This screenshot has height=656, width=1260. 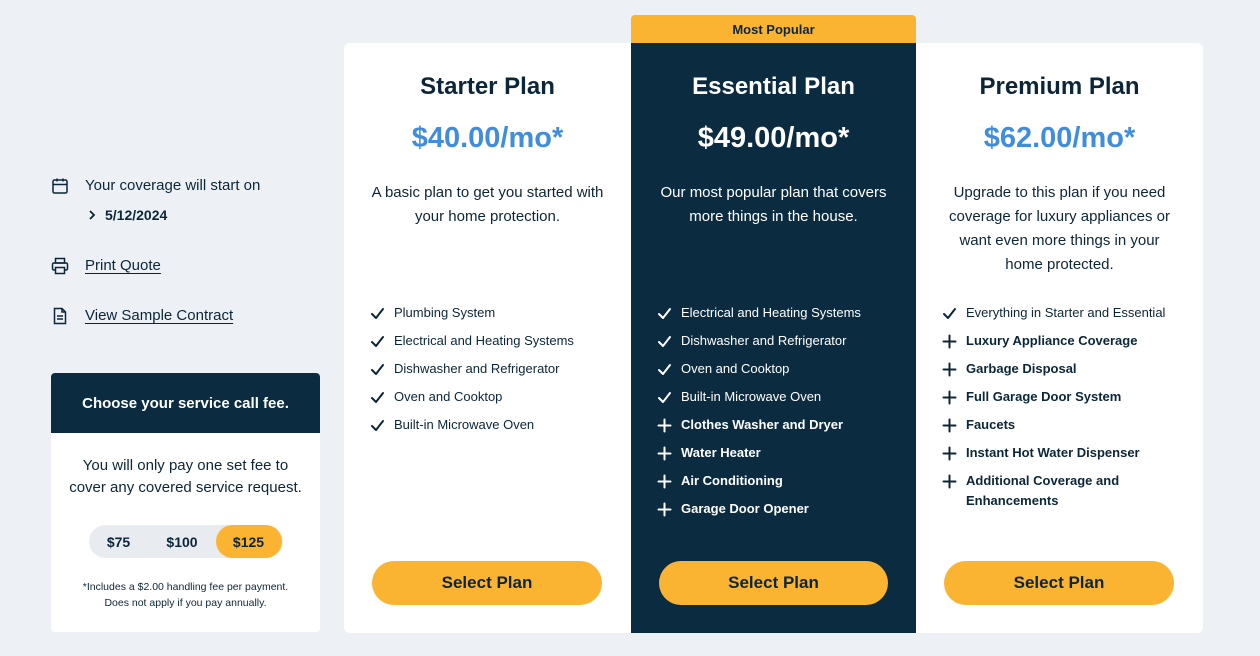 What do you see at coordinates (1066, 312) in the screenshot?
I see `feature-text: Everything in Starter and Essential` at bounding box center [1066, 312].